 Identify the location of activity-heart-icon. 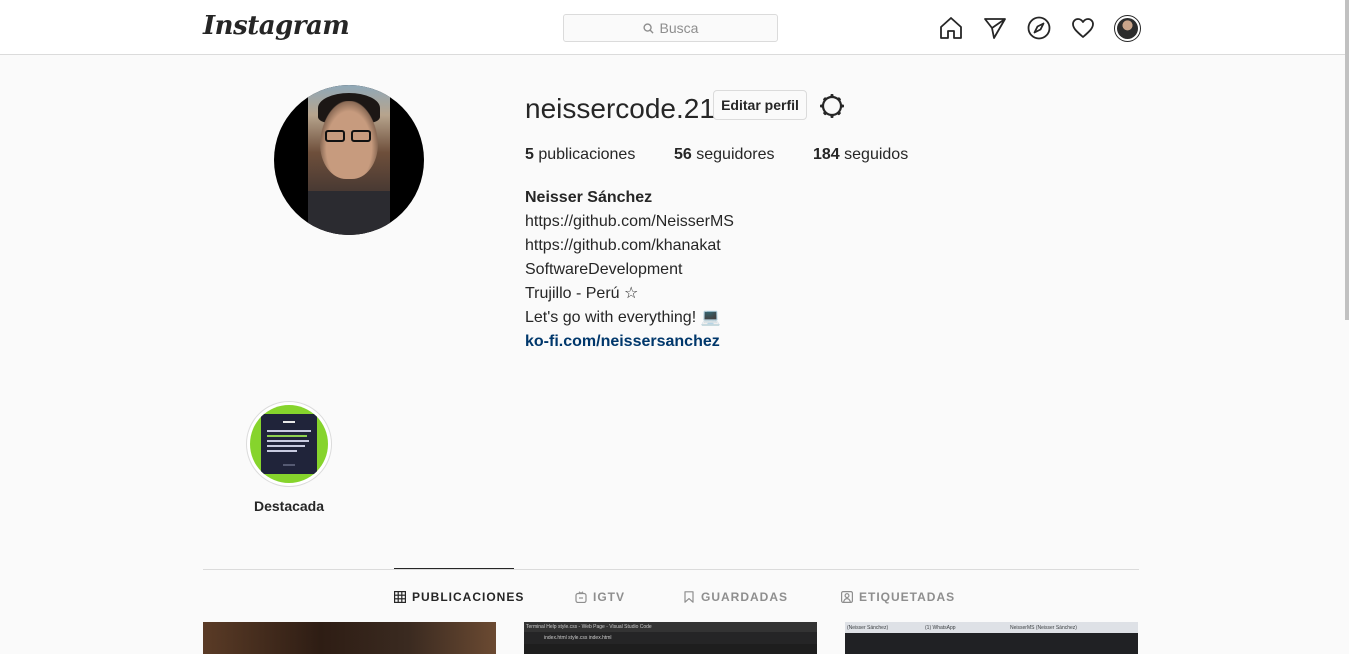
(1083, 28).